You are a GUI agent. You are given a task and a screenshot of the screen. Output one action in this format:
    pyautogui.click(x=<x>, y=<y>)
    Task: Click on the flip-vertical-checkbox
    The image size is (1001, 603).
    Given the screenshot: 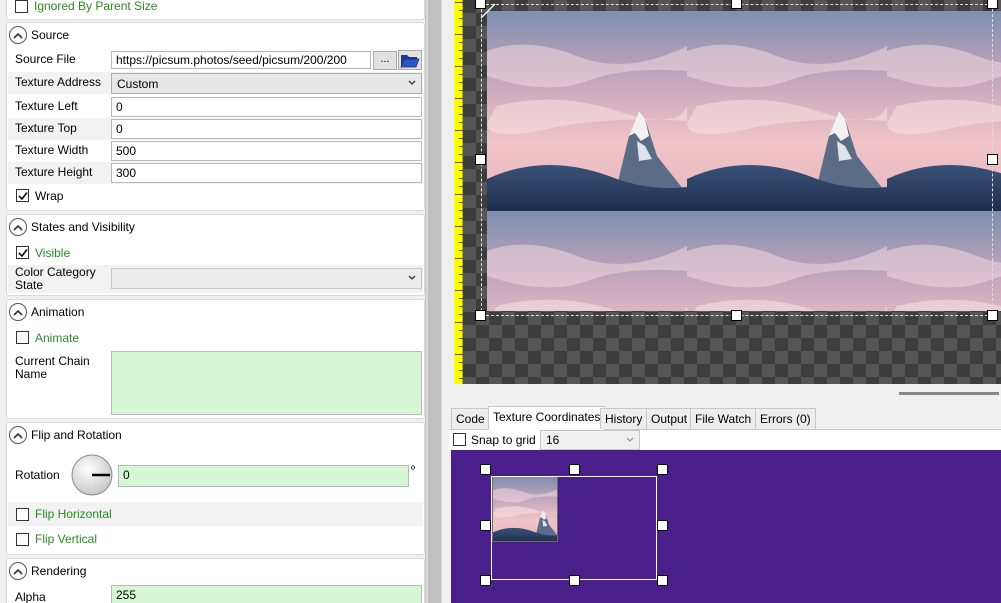 What is the action you would take?
    pyautogui.click(x=22, y=539)
    